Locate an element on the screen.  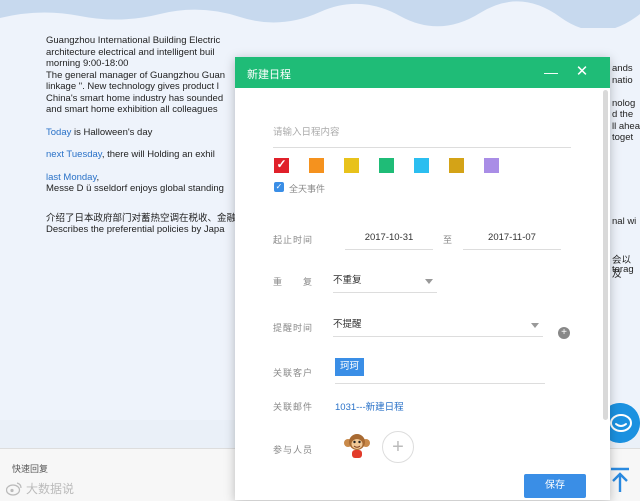
color-swatch-gold is located at coordinates (456, 165).